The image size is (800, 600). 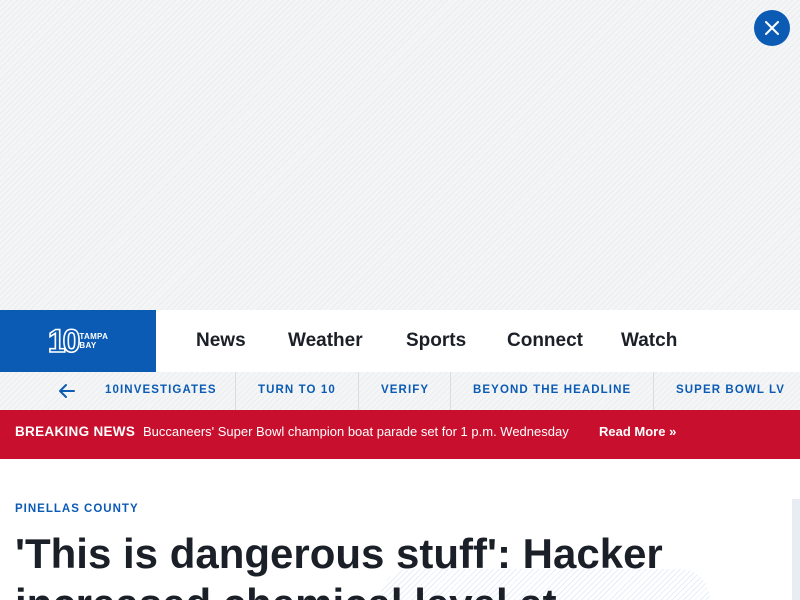 I want to click on read-more-link: Read More », so click(x=637, y=432).